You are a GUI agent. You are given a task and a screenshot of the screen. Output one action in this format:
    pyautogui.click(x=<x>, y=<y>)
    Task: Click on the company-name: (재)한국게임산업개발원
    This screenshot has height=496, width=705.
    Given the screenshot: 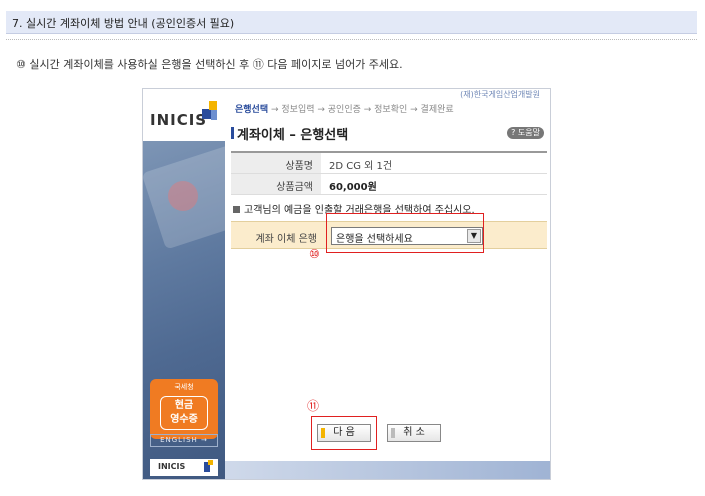 What is the action you would take?
    pyautogui.click(x=500, y=94)
    